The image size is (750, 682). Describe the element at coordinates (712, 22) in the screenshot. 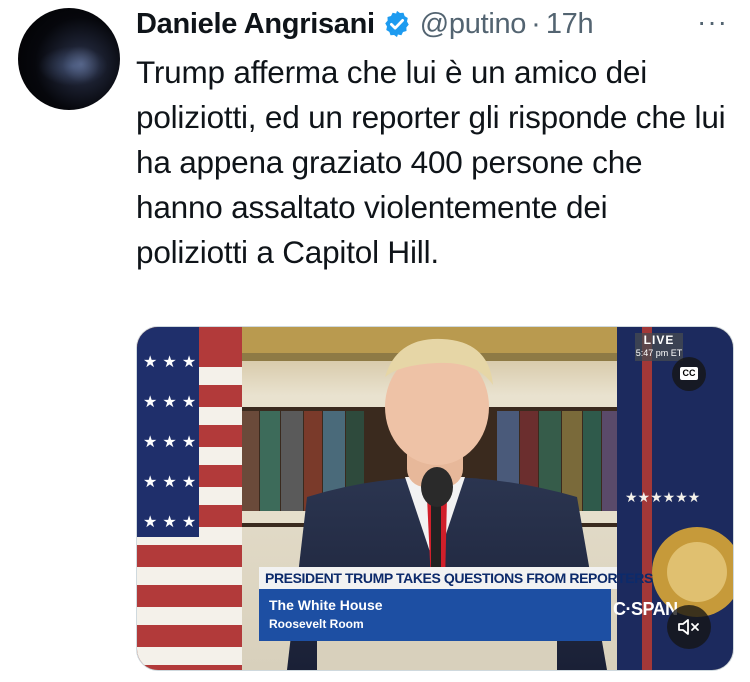

I see `more-horizontal-icon: ···` at that location.